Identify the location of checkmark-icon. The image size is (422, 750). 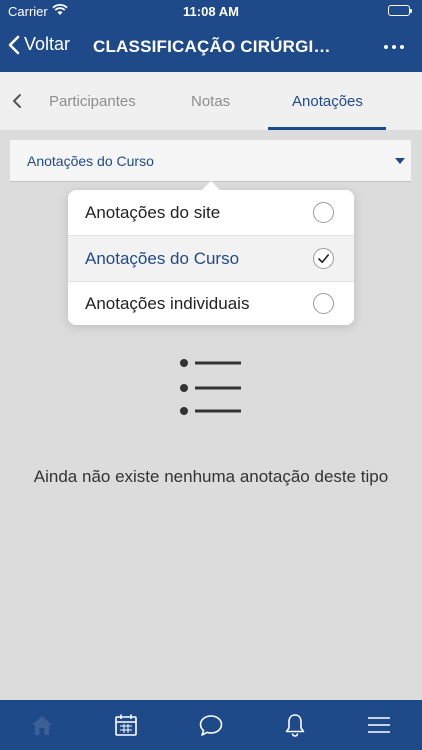
(323, 258).